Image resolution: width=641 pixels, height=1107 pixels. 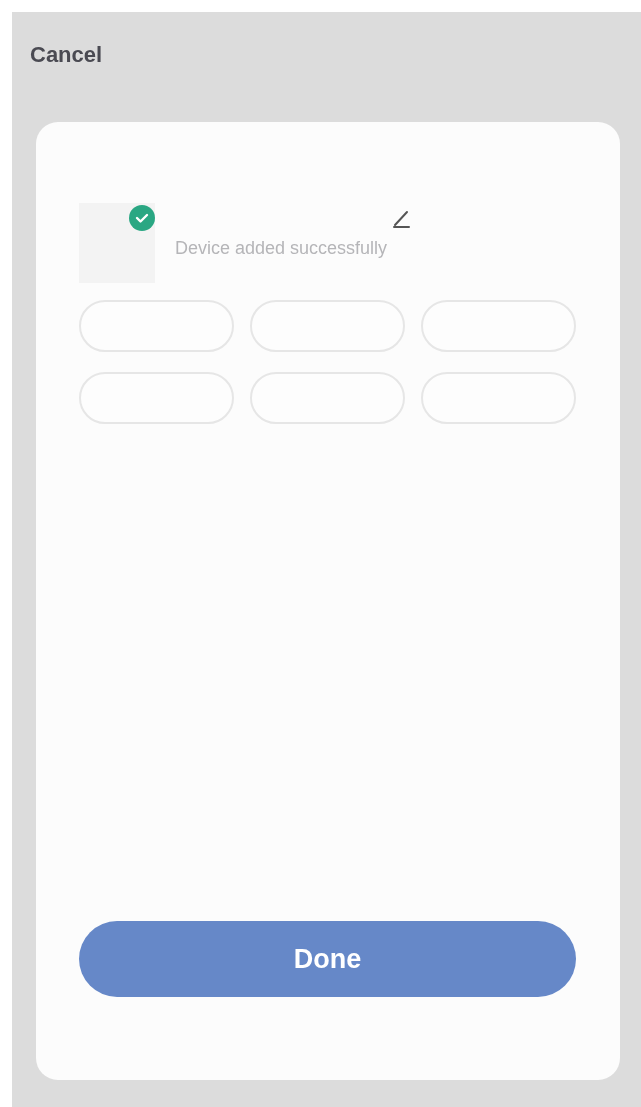 What do you see at coordinates (282, 248) in the screenshot?
I see `status-text: Device added successfully` at bounding box center [282, 248].